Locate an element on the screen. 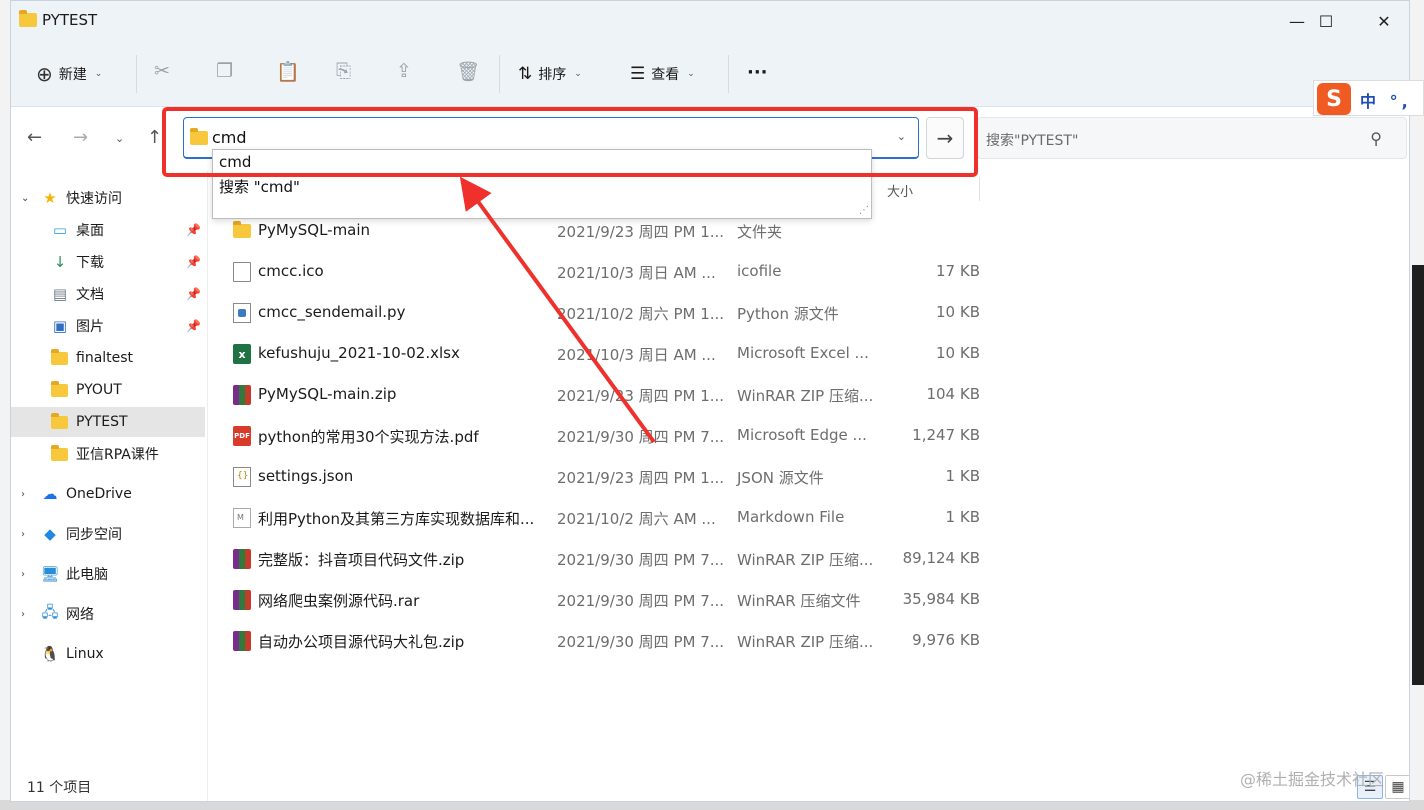 The image size is (1424, 810). search-placeholder: 搜索"PYTEST" is located at coordinates (1032, 141).